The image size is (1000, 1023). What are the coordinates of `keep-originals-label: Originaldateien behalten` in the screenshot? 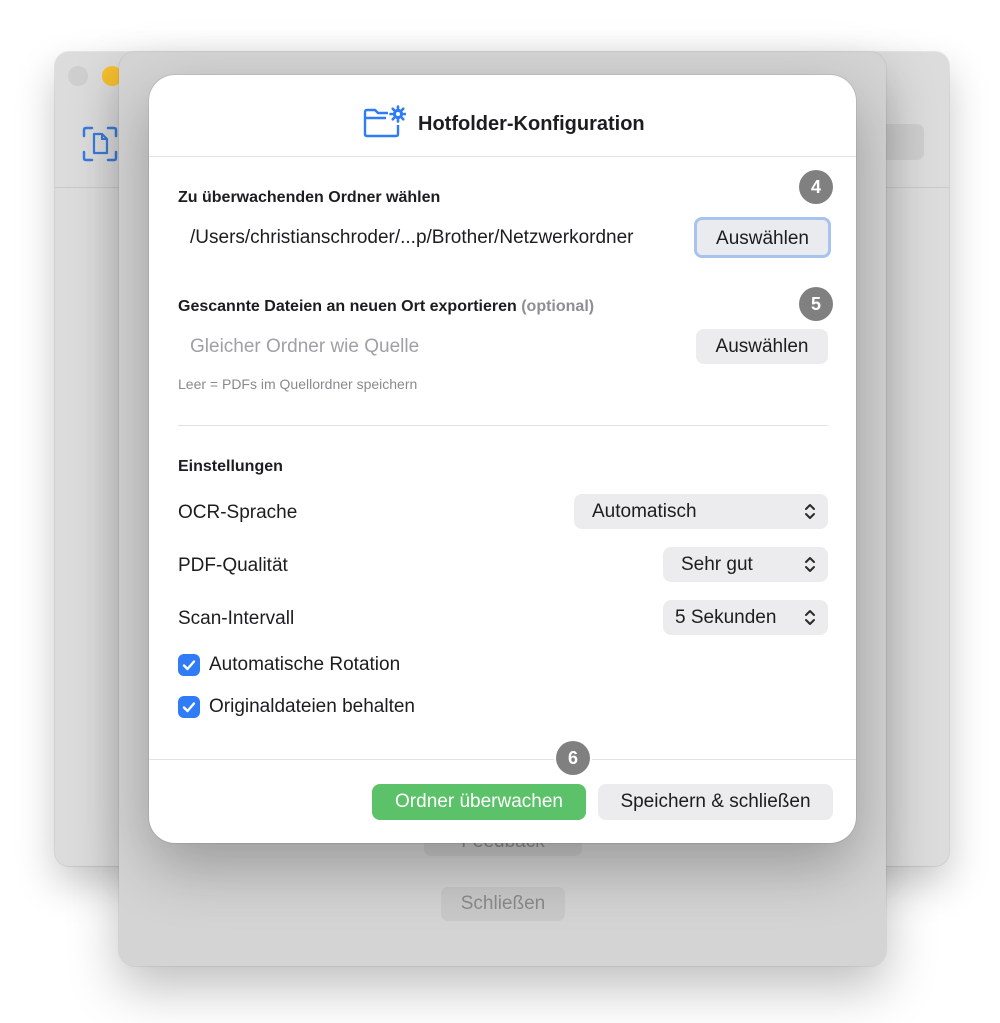 It's located at (312, 706).